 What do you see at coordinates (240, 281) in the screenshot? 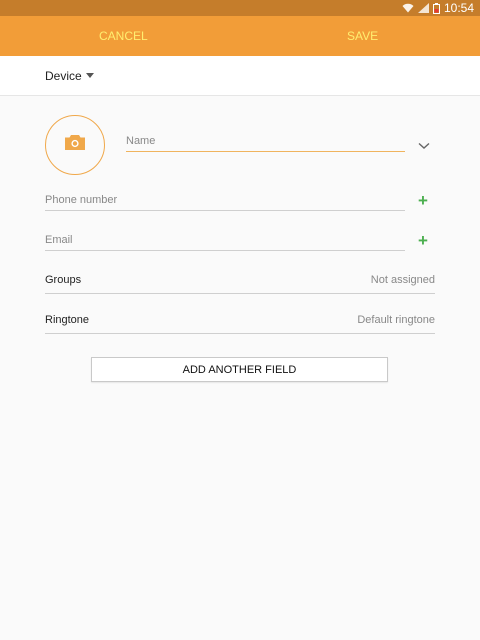
I see `groups-row: Groups Not assigned` at bounding box center [240, 281].